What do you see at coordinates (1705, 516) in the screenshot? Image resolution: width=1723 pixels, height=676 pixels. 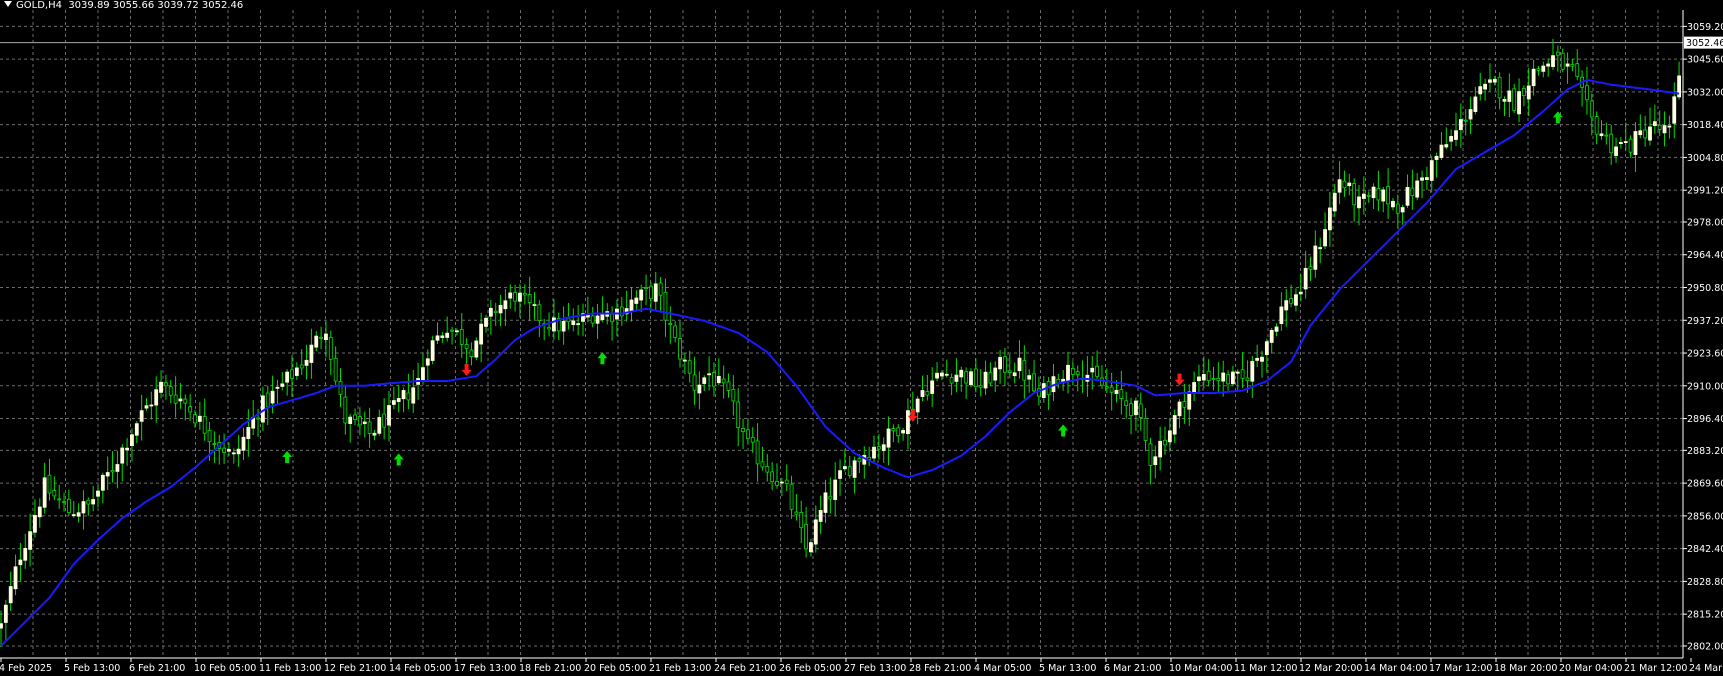 I see `price-tick-label: 2856.00` at bounding box center [1705, 516].